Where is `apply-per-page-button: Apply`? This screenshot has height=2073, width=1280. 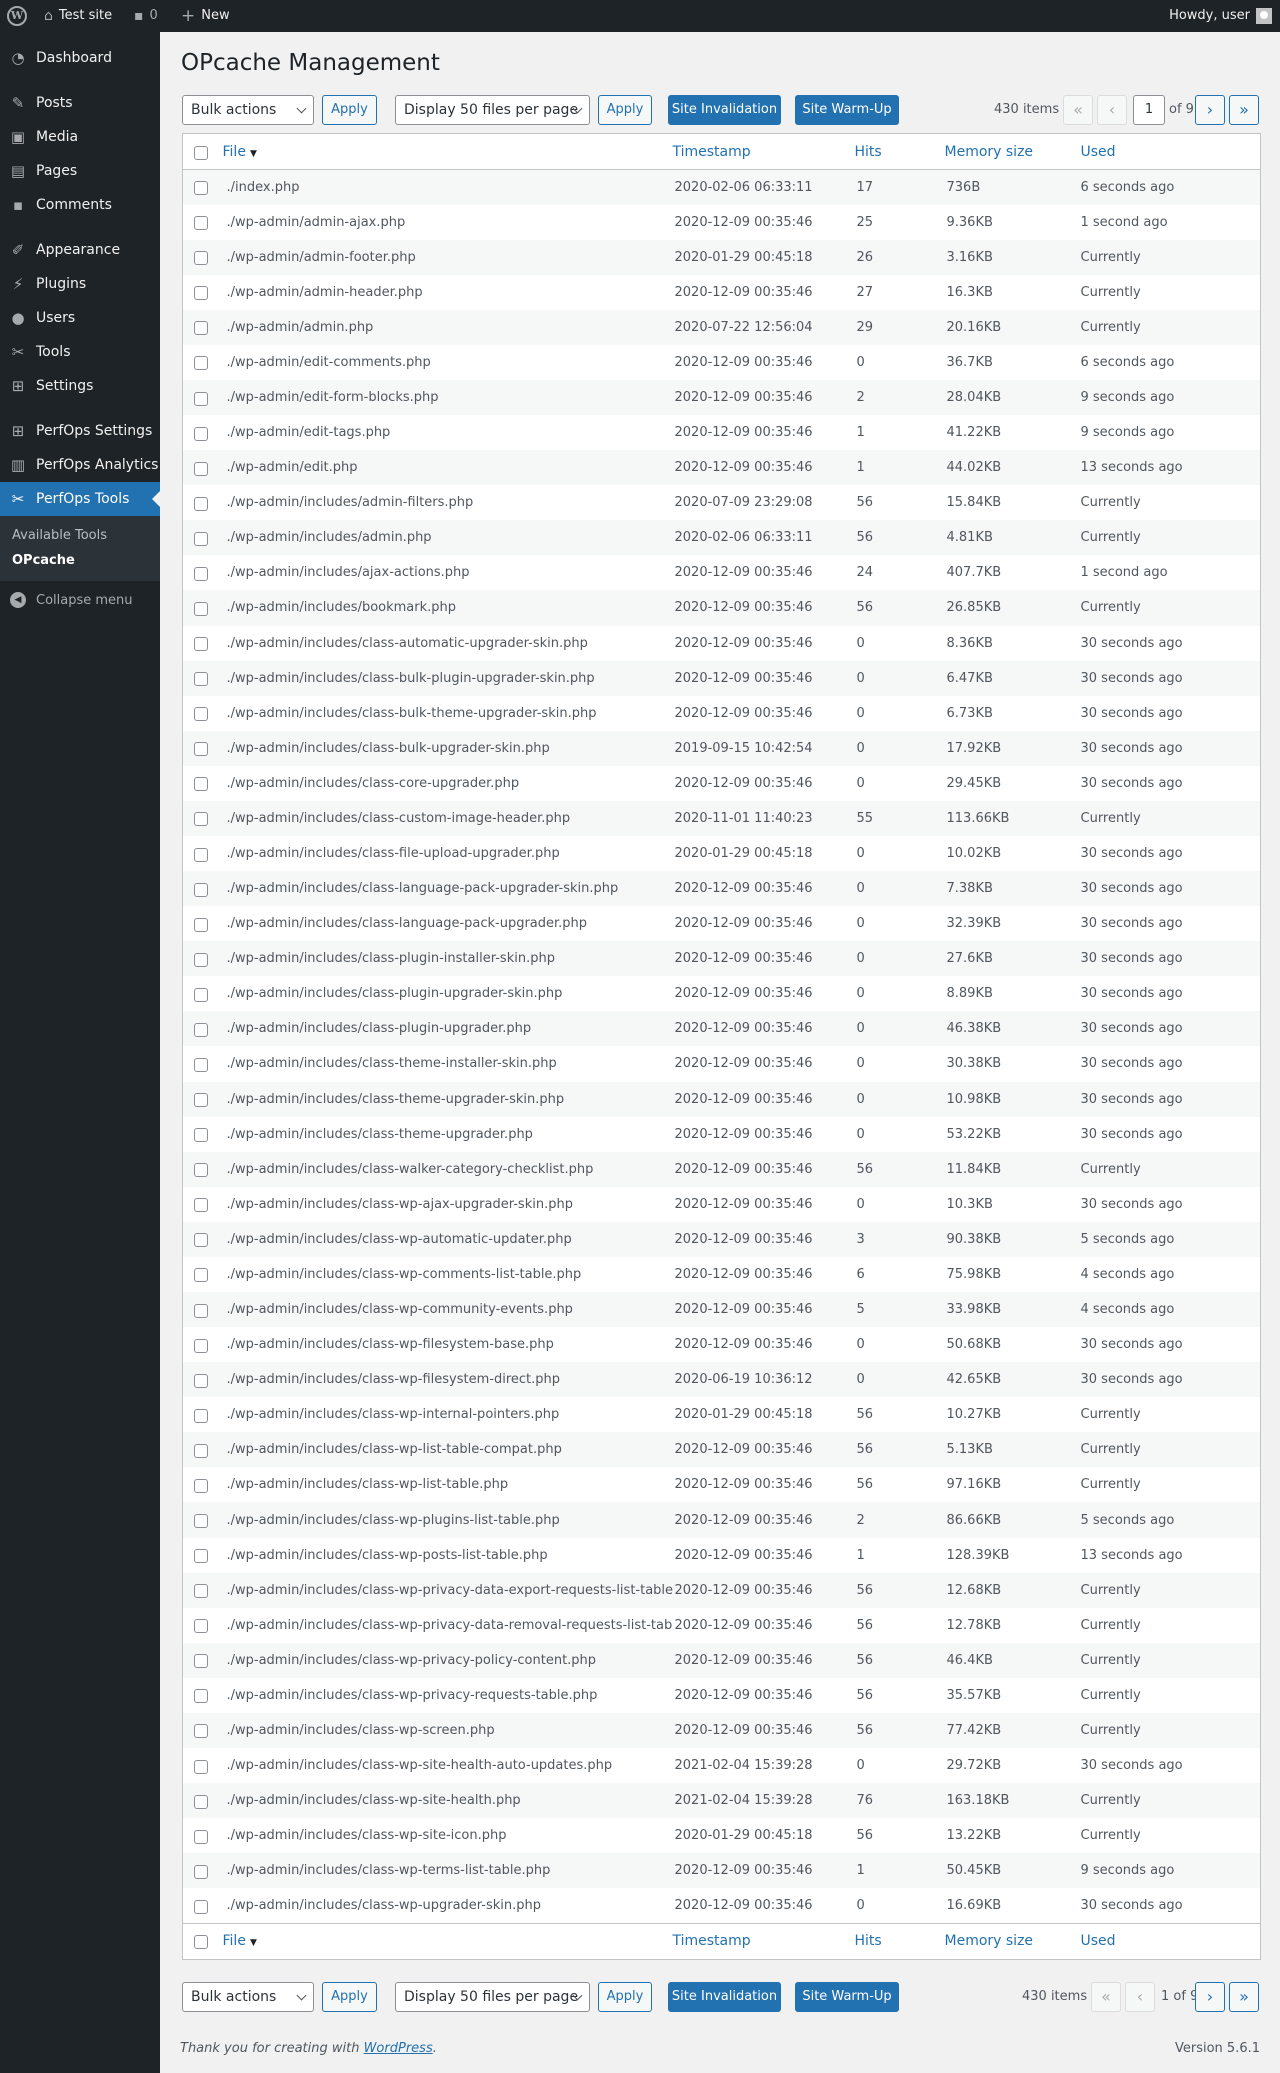 apply-per-page-button: Apply is located at coordinates (625, 110).